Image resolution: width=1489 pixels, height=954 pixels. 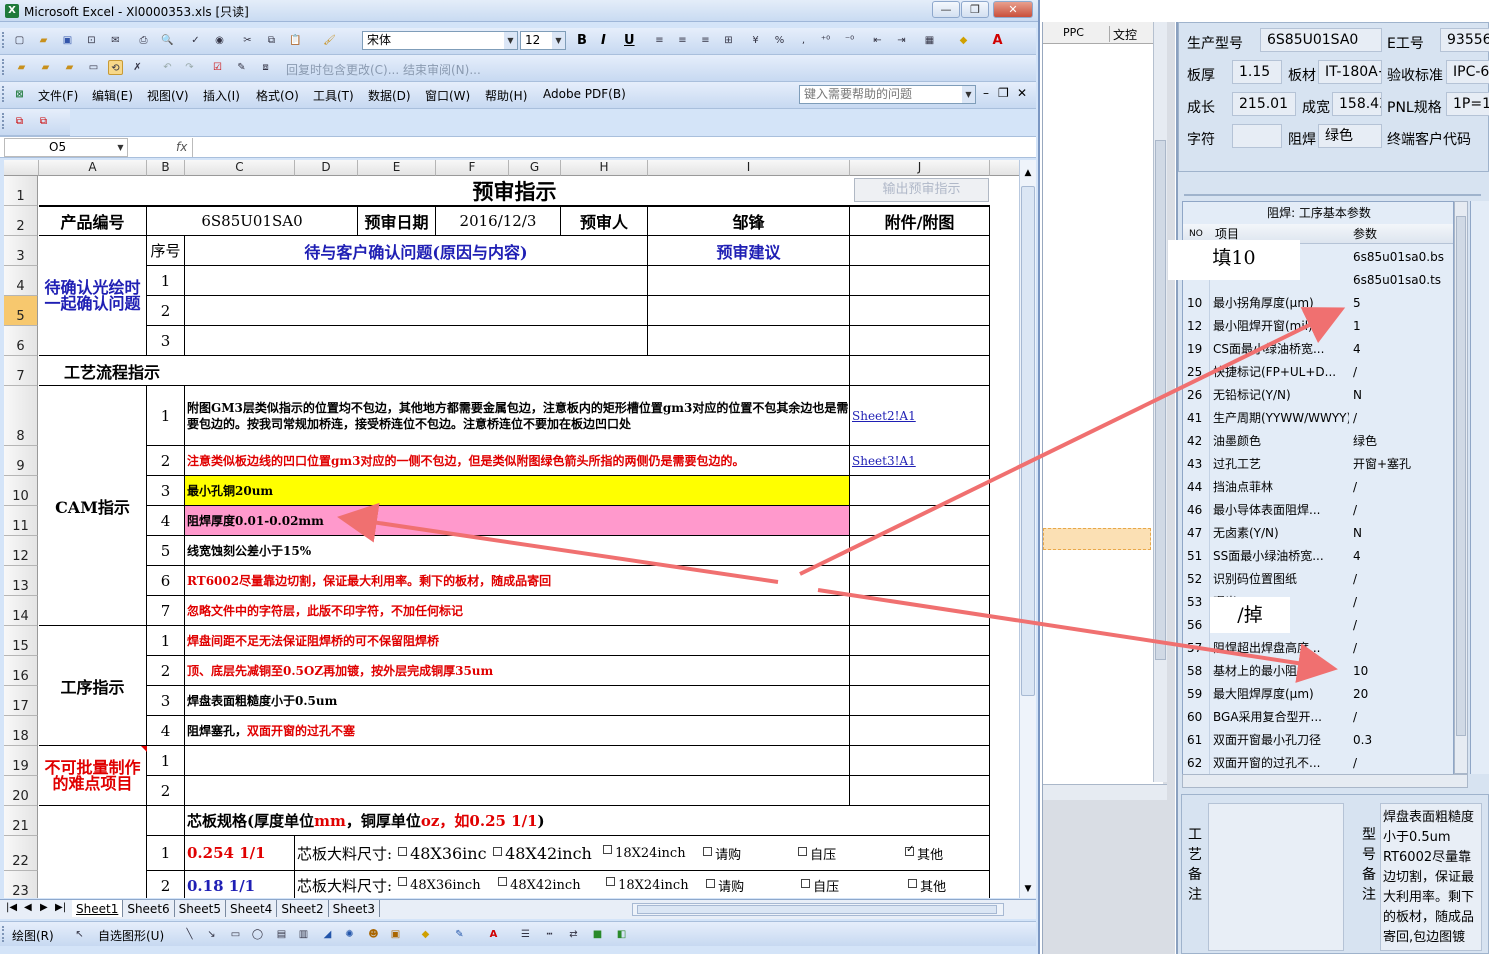 I want to click on column-header-k, so click(x=1004, y=168).